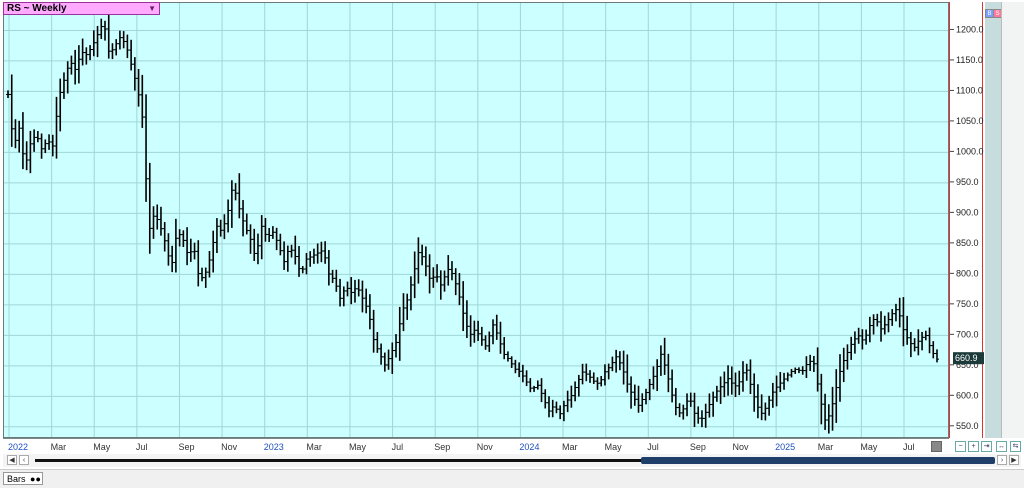  I want to click on y-tick-label: 600.0, so click(967, 395).